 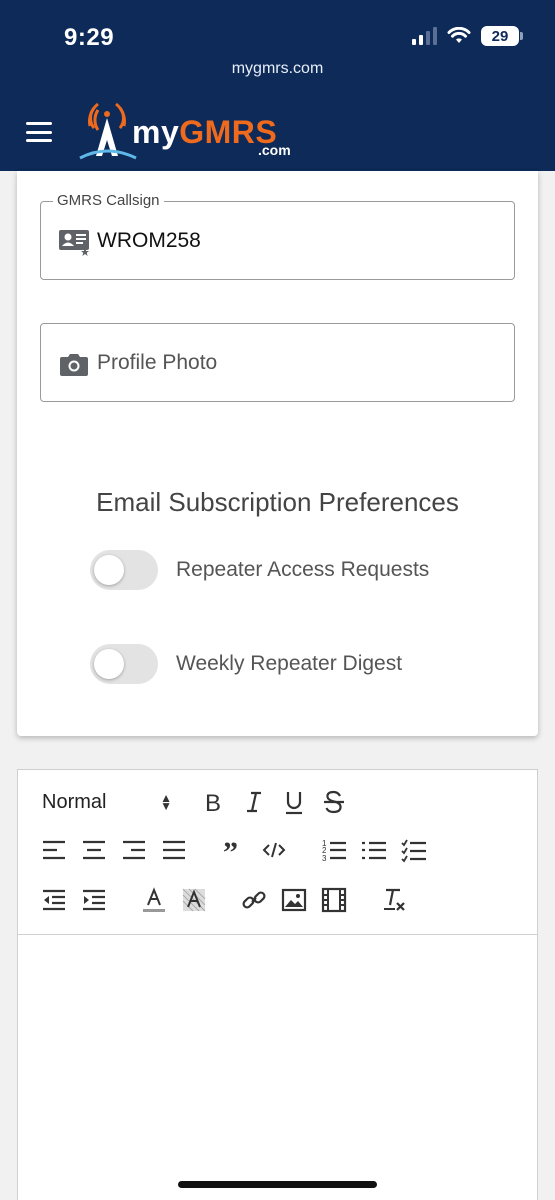 What do you see at coordinates (39, 132) in the screenshot?
I see `menu-icon` at bounding box center [39, 132].